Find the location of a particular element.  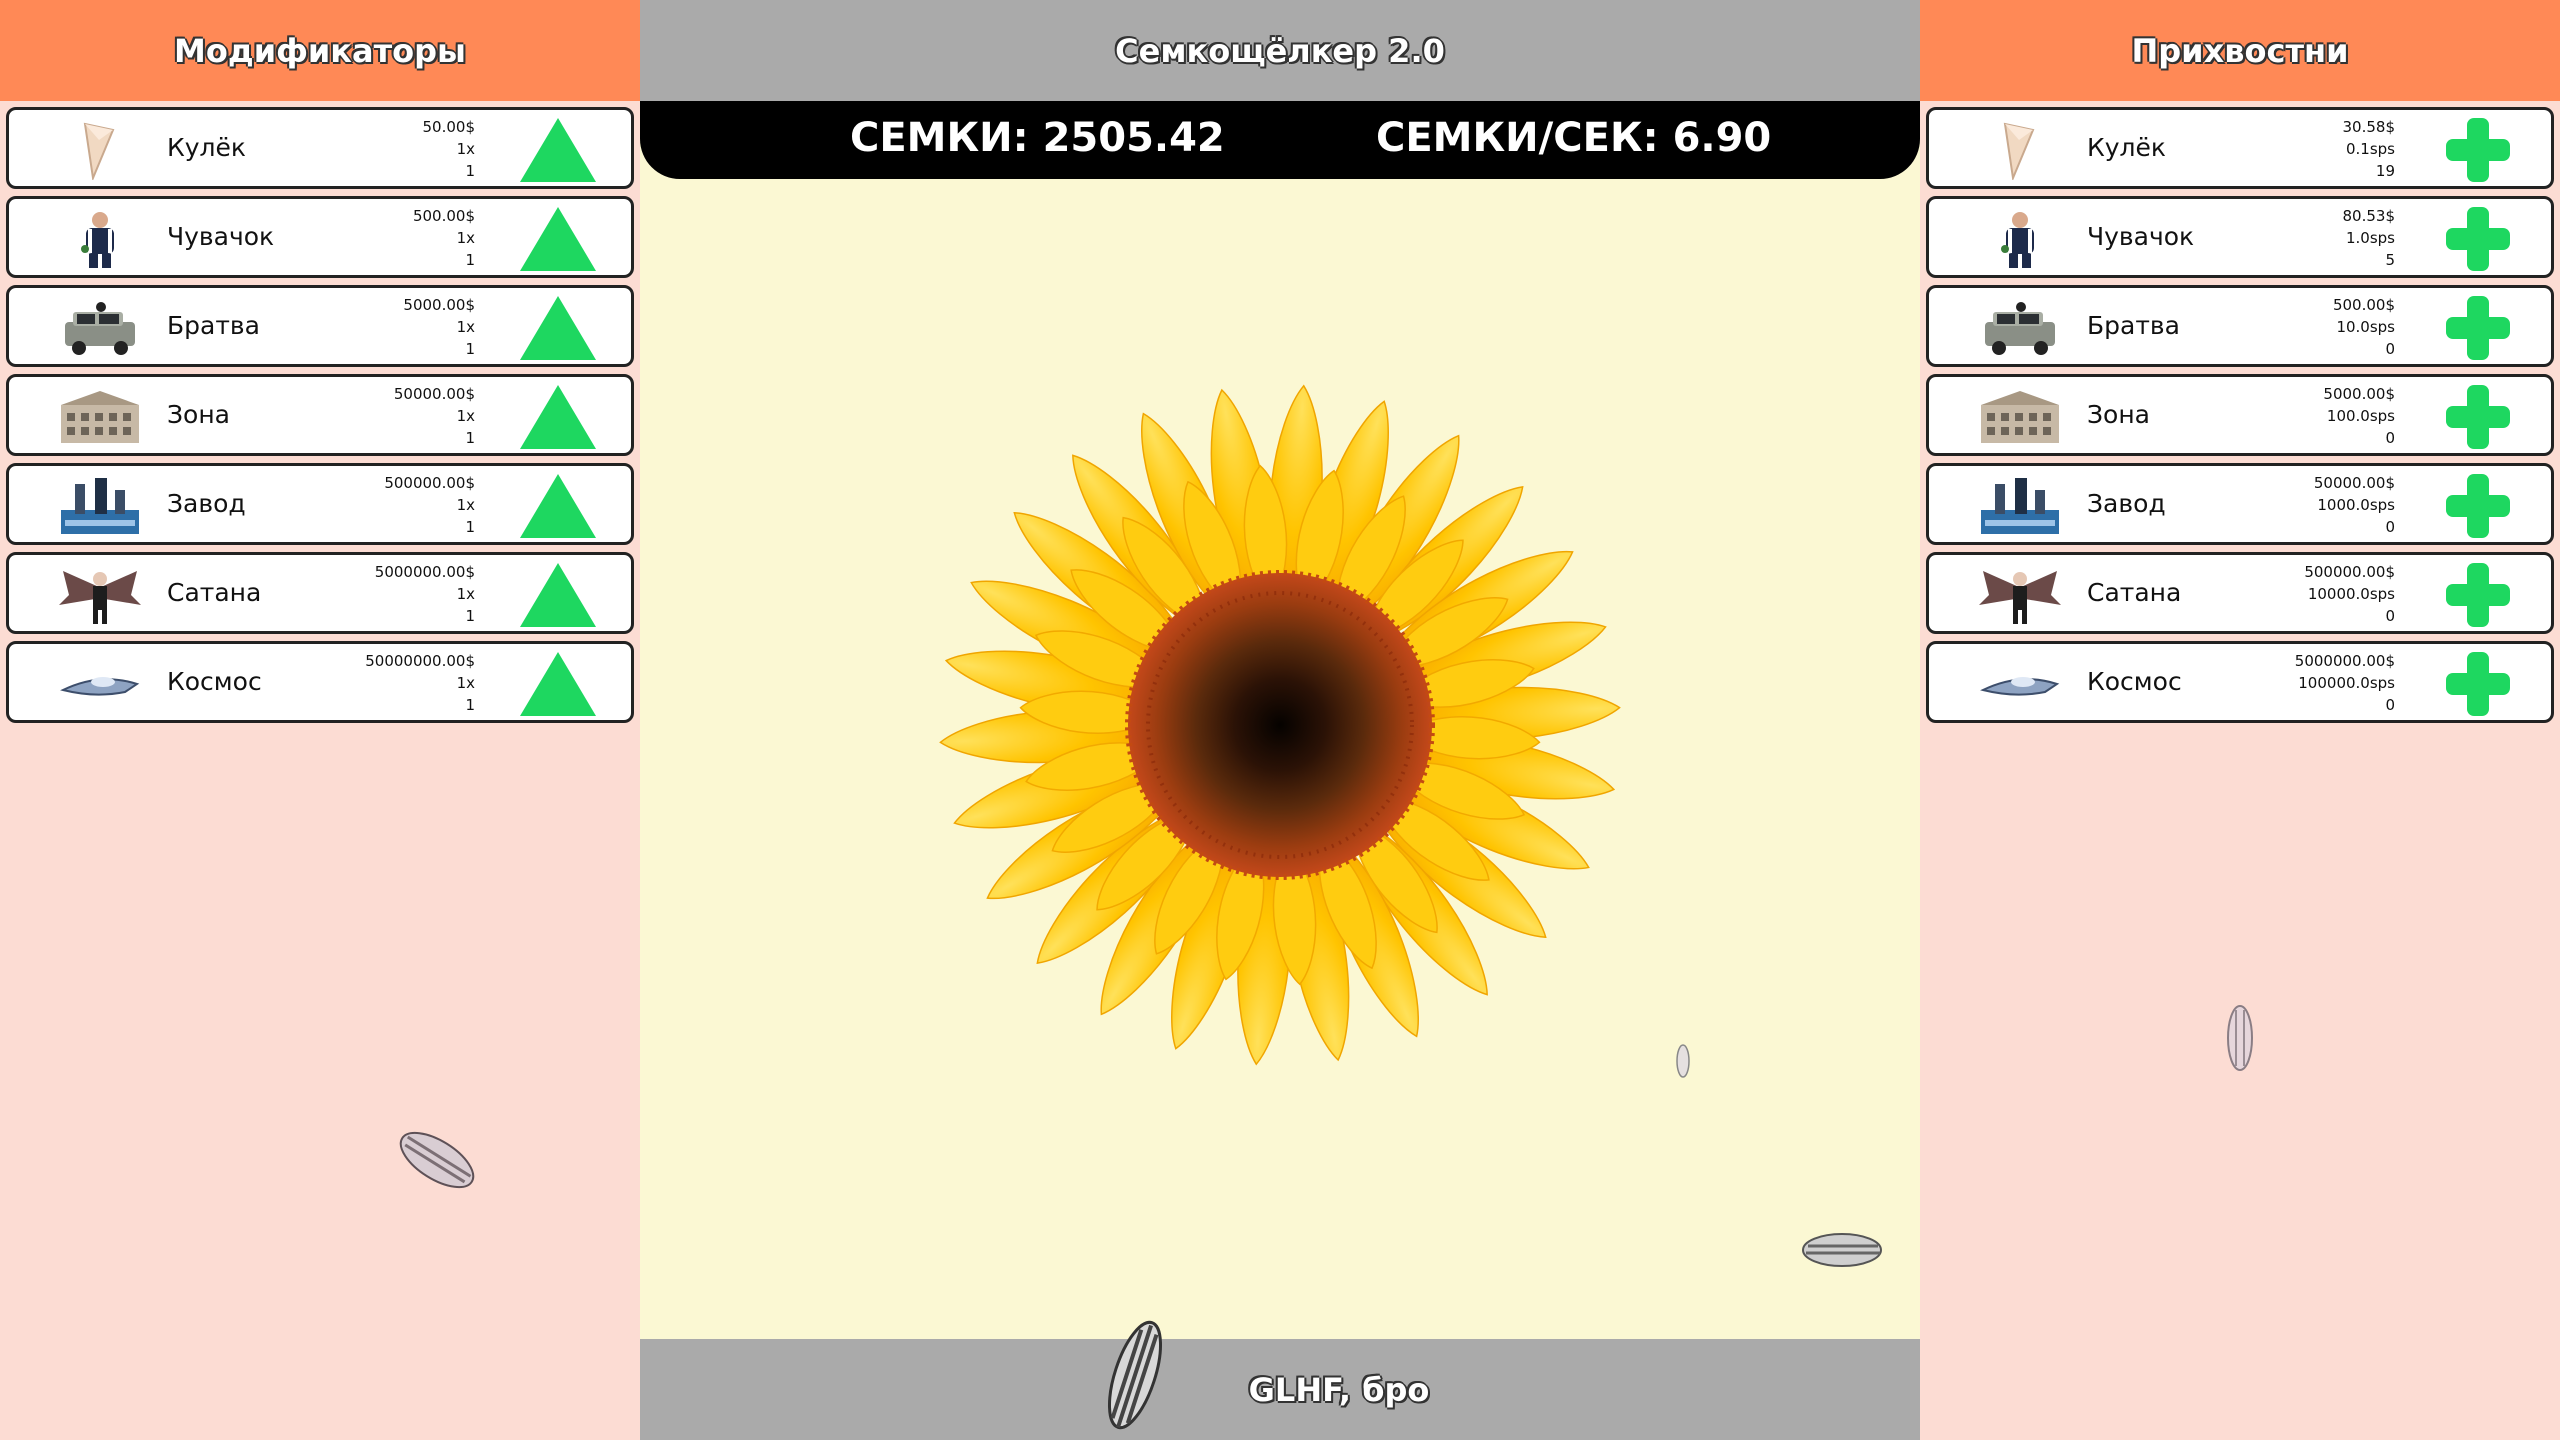

item-info: 5000000.00$ 100000.0sps 0 is located at coordinates (2345, 683).